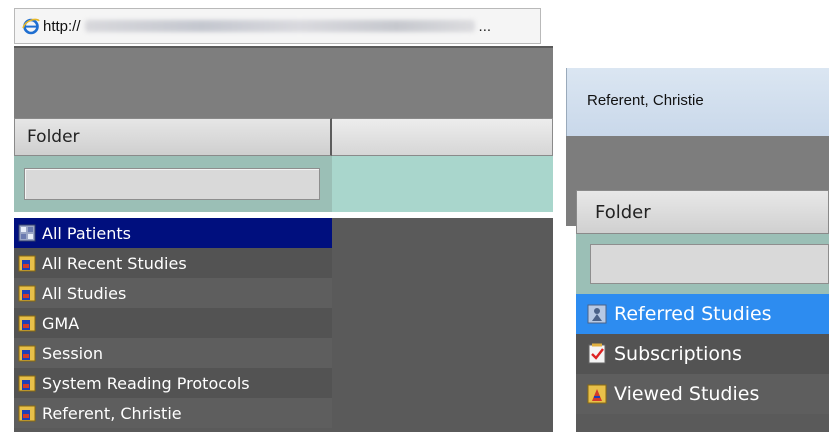 The height and width of the screenshot is (432, 829). Describe the element at coordinates (283, 82) in the screenshot. I see `toolbar-band` at that location.